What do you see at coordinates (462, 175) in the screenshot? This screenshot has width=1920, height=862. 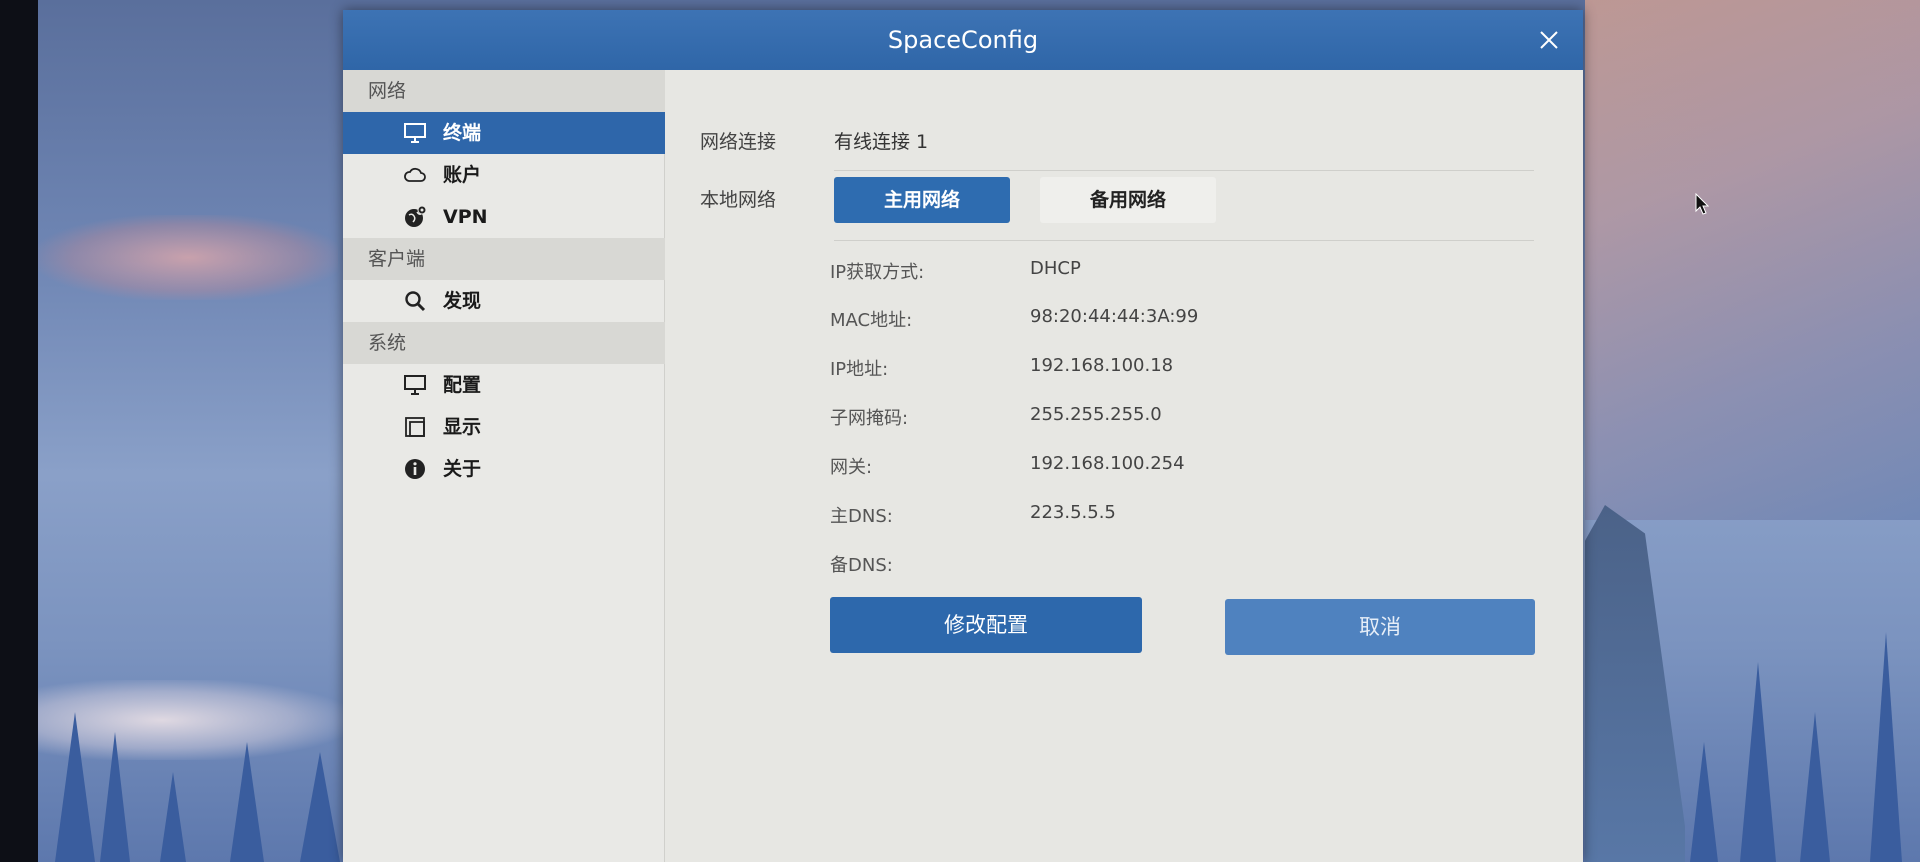 I see `sidebar-item-label: 账户` at bounding box center [462, 175].